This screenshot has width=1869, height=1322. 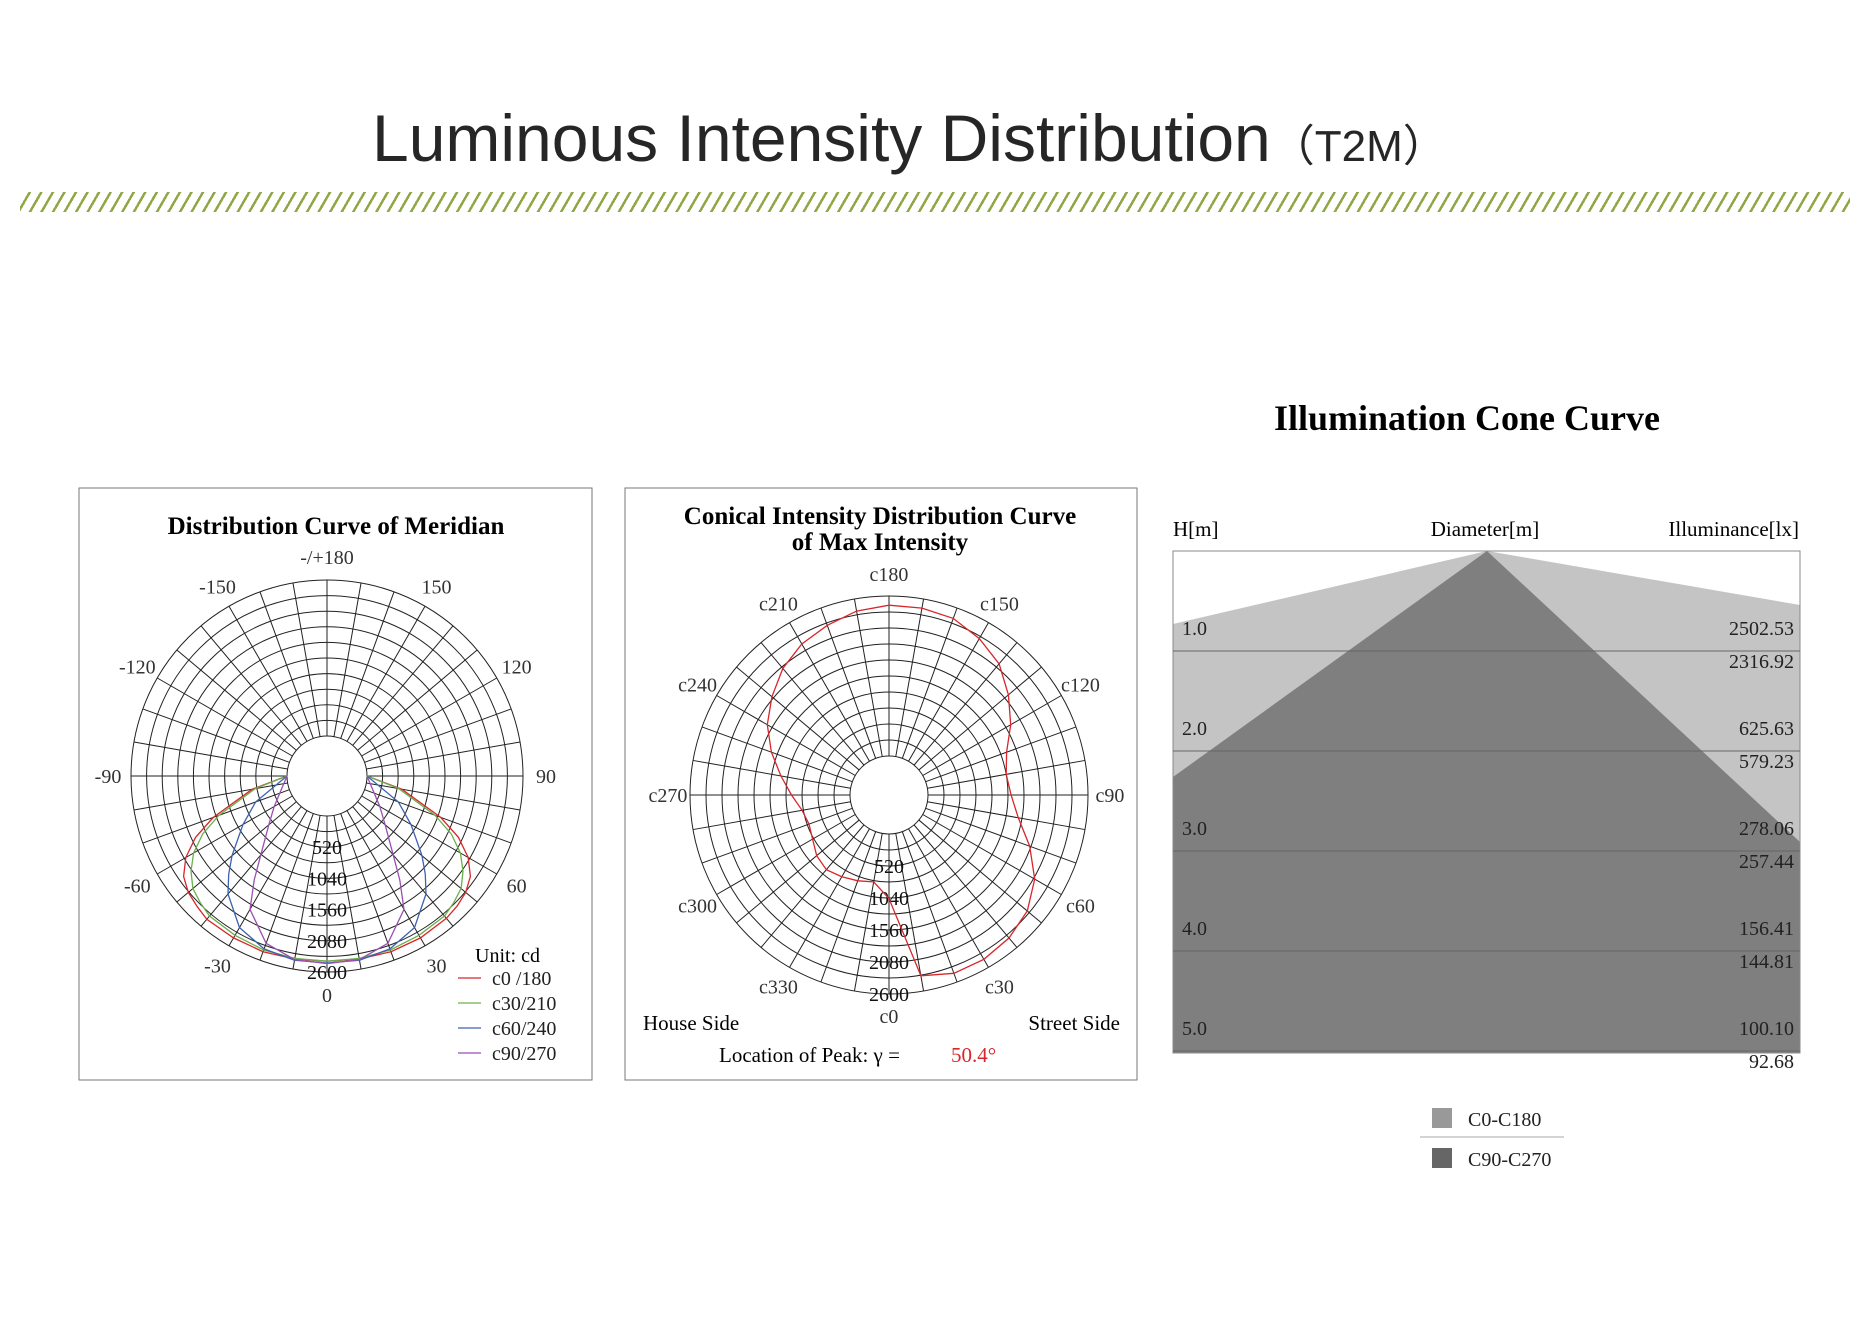 What do you see at coordinates (1766, 829) in the screenshot?
I see `cone-illuminance-c0: 278.06` at bounding box center [1766, 829].